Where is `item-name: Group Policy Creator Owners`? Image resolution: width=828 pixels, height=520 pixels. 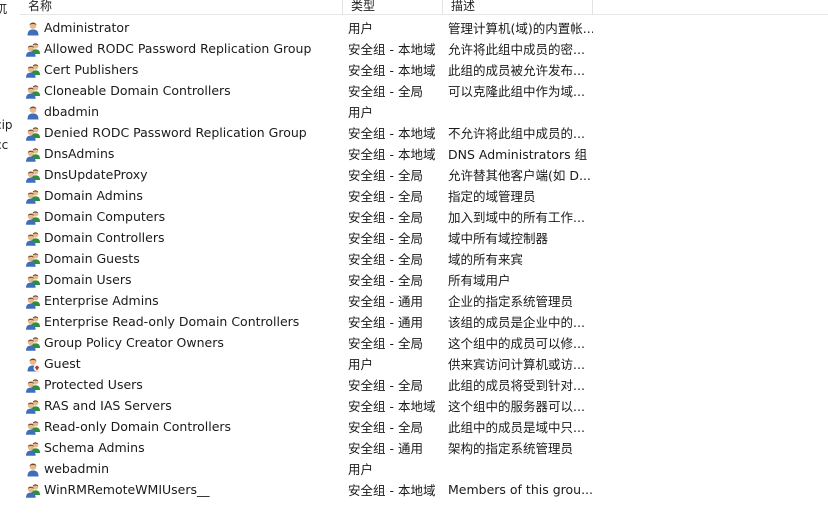
item-name: Group Policy Creator Owners is located at coordinates (134, 342).